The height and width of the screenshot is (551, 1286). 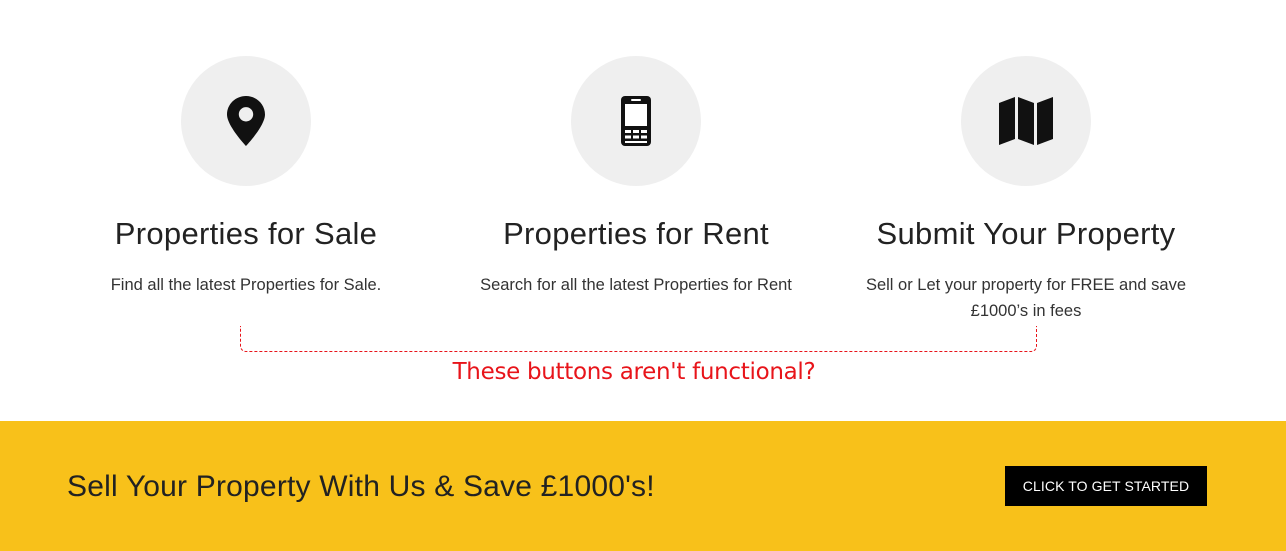 I want to click on get-started-button: CLICK TO GET STARTED, so click(x=1106, y=486).